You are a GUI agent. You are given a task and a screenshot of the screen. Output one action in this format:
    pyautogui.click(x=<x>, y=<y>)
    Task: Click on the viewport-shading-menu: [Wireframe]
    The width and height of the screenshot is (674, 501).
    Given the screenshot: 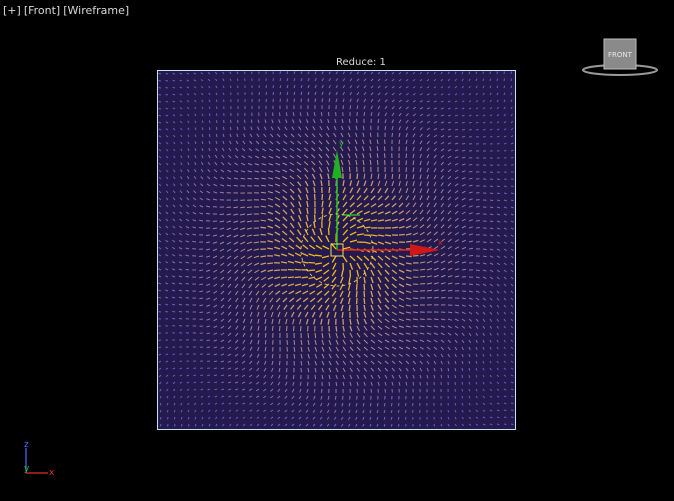 What is the action you would take?
    pyautogui.click(x=96, y=10)
    